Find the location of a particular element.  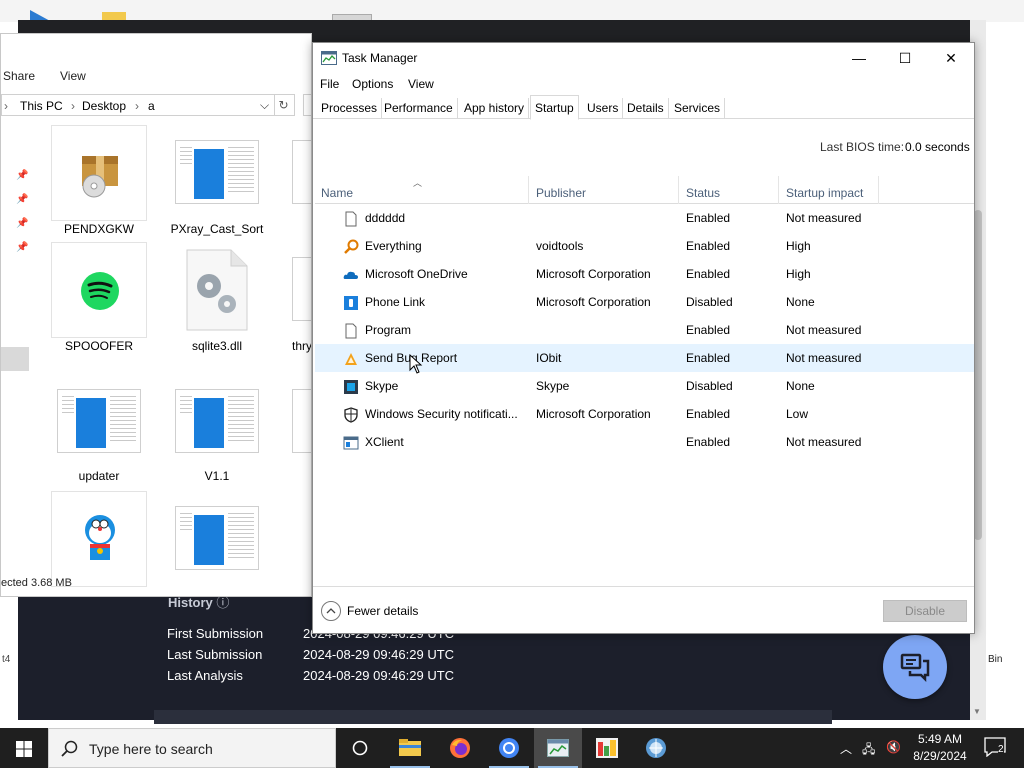

row-name: Microsoft OneDrive is located at coordinates (416, 274).